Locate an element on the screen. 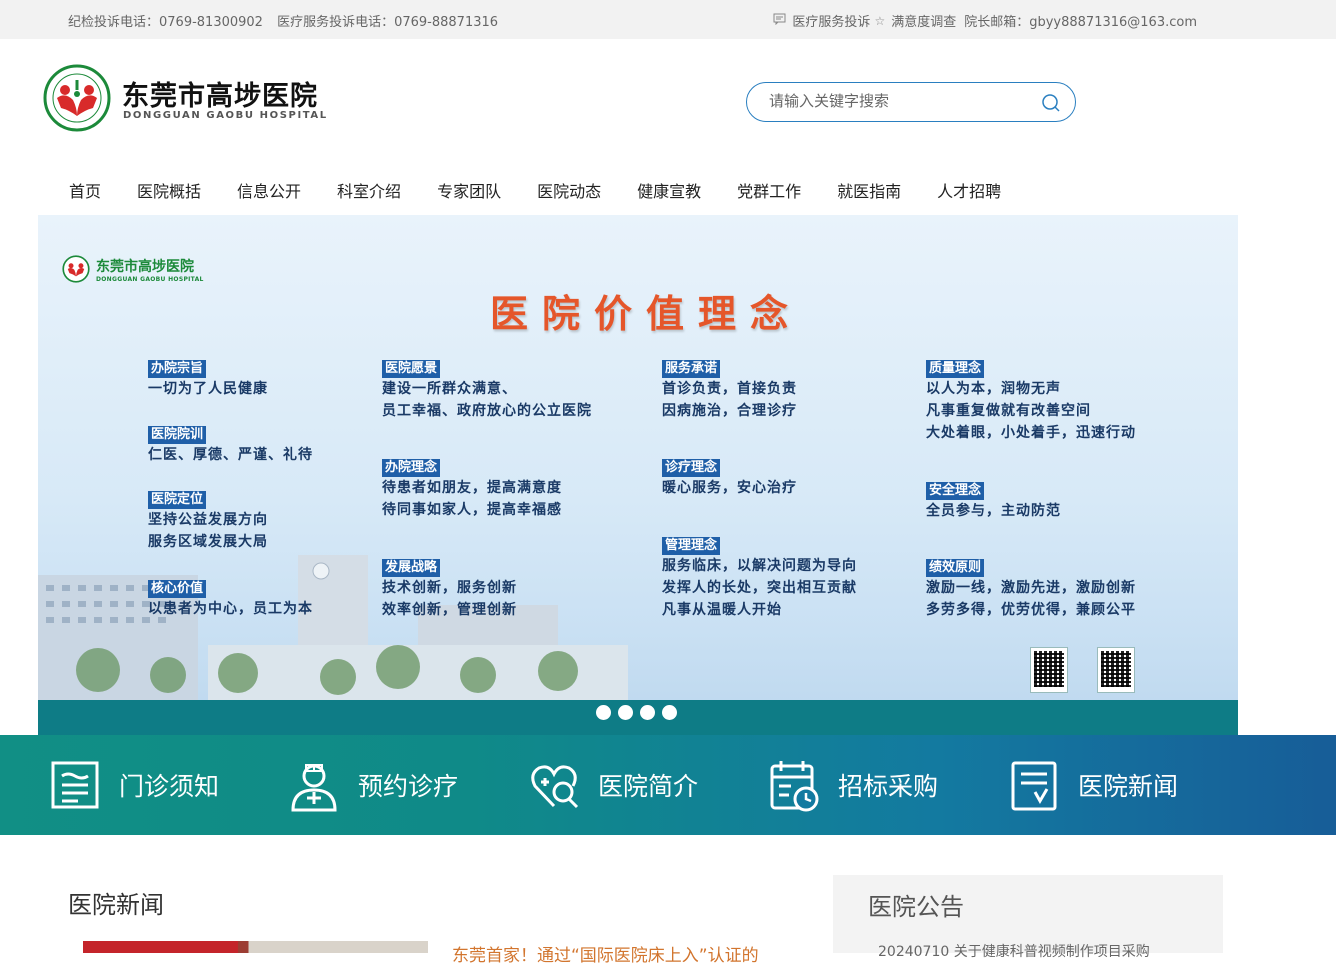 This screenshot has height=966, width=1336. quick-link-5: 医院新闻 is located at coordinates (1092, 785).